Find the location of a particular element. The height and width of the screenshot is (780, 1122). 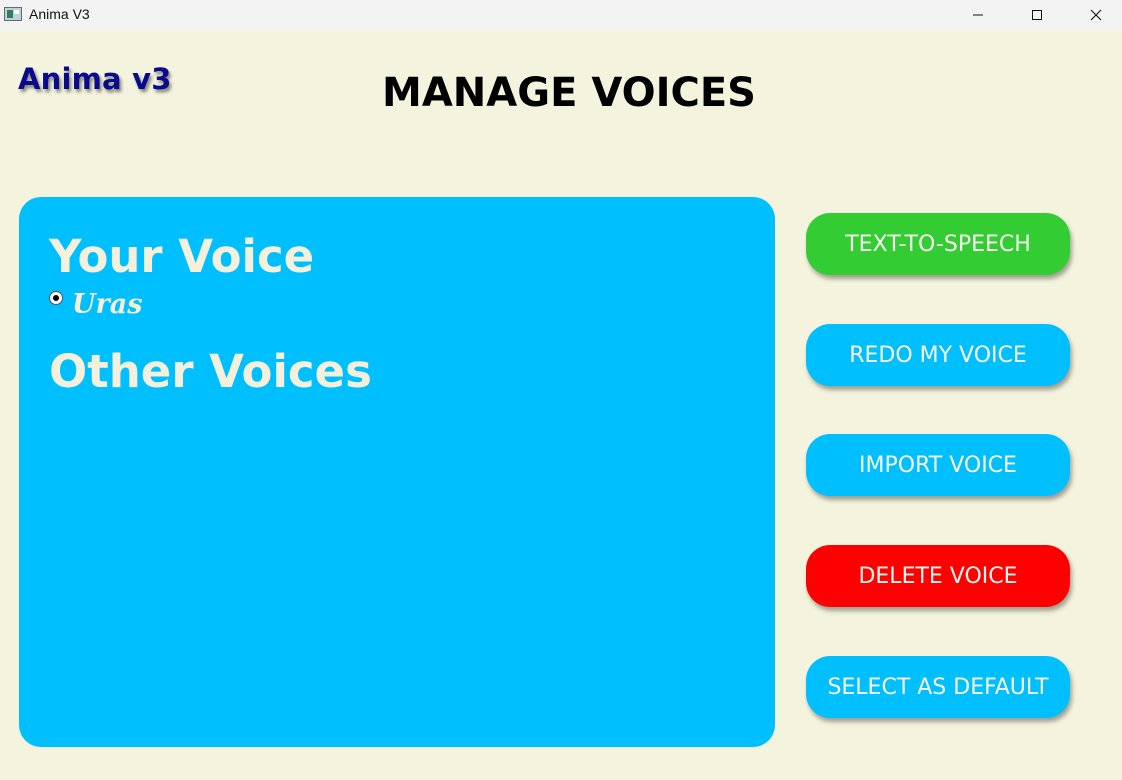

app-icon is located at coordinates (13, 14).